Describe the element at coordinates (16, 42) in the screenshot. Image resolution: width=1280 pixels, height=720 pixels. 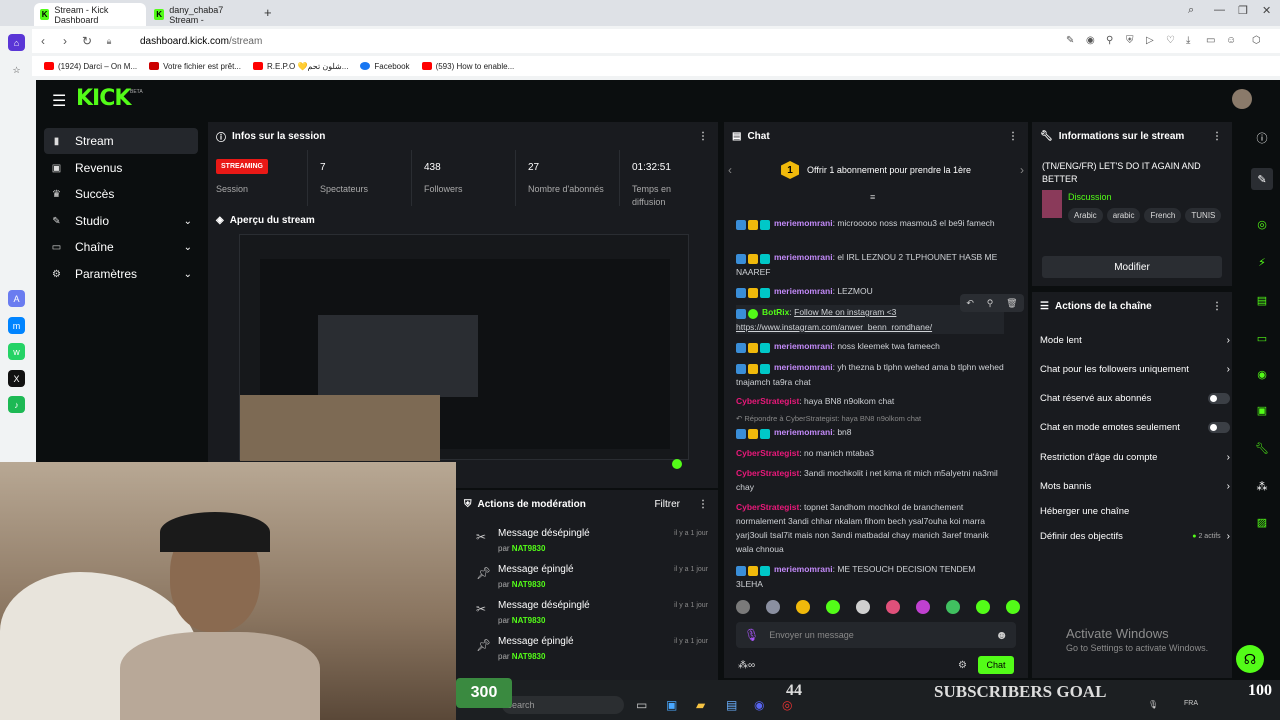
I see `workspace-icon: ⌂` at that location.